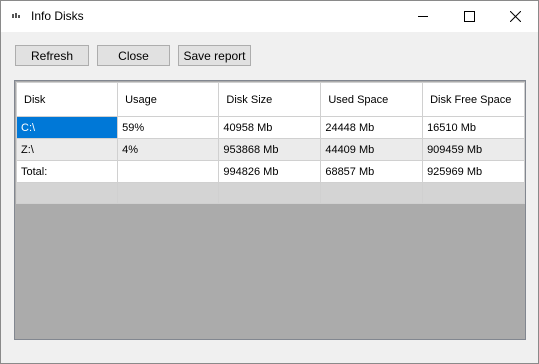 The height and width of the screenshot is (364, 539). Describe the element at coordinates (473, 127) in the screenshot. I see `table-cell: 16510 Mb` at that location.